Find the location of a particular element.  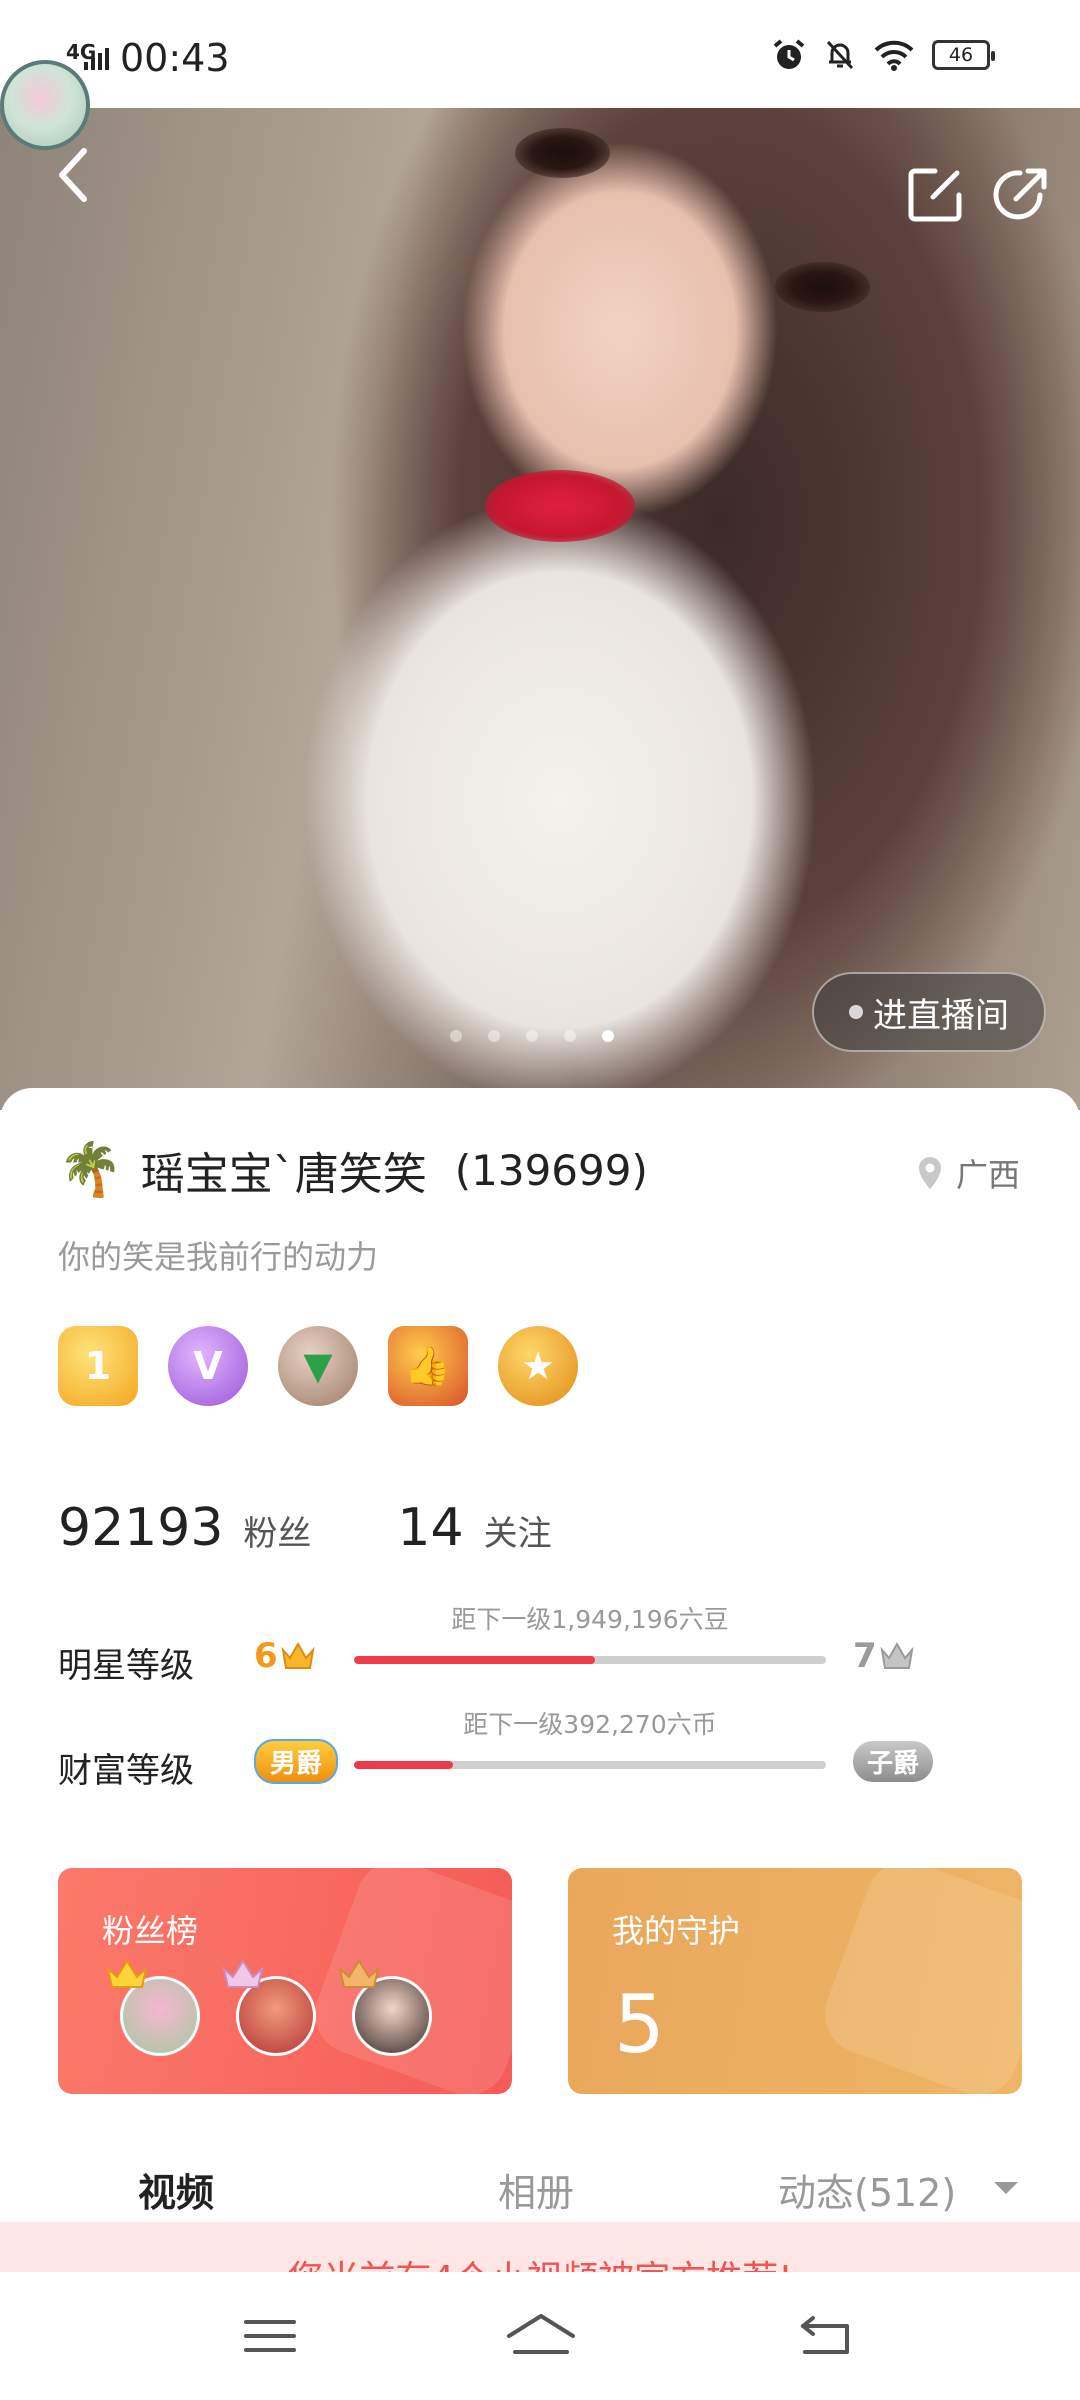

menu-icon is located at coordinates (270, 2336).